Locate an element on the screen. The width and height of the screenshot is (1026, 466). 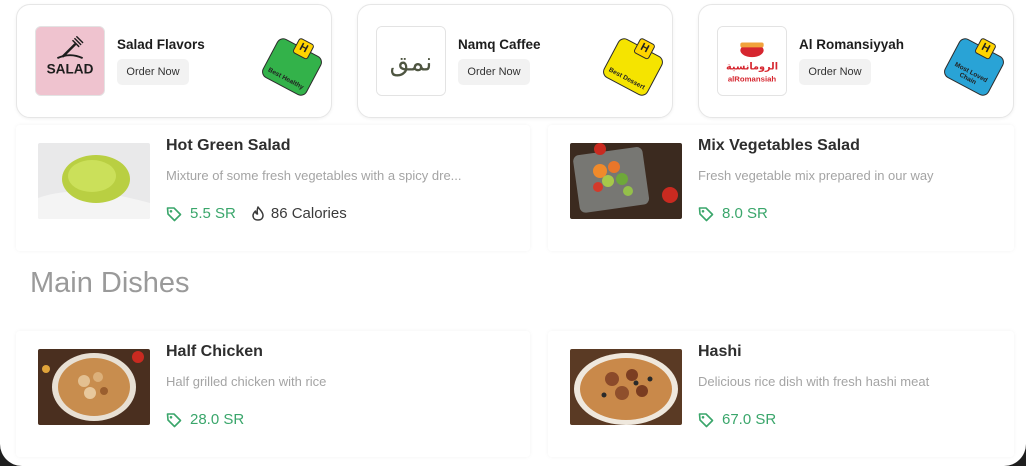
restaurant-logo: SALAD is located at coordinates (70, 61).